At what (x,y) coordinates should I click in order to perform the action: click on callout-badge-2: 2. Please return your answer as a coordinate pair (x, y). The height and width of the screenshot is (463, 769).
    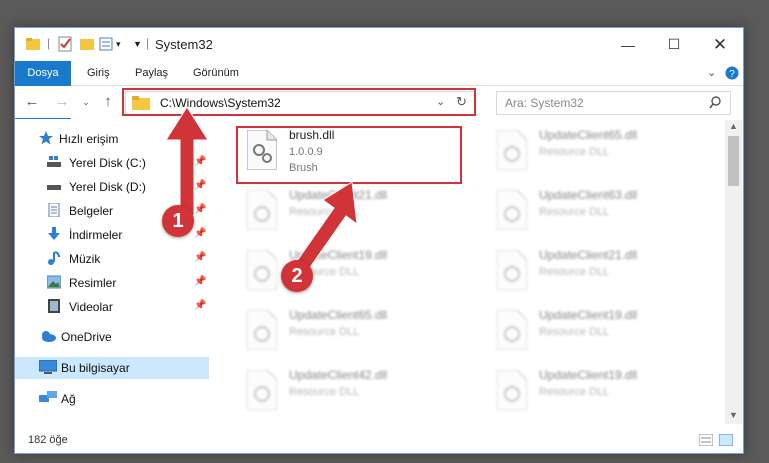
    Looking at the image, I should click on (297, 276).